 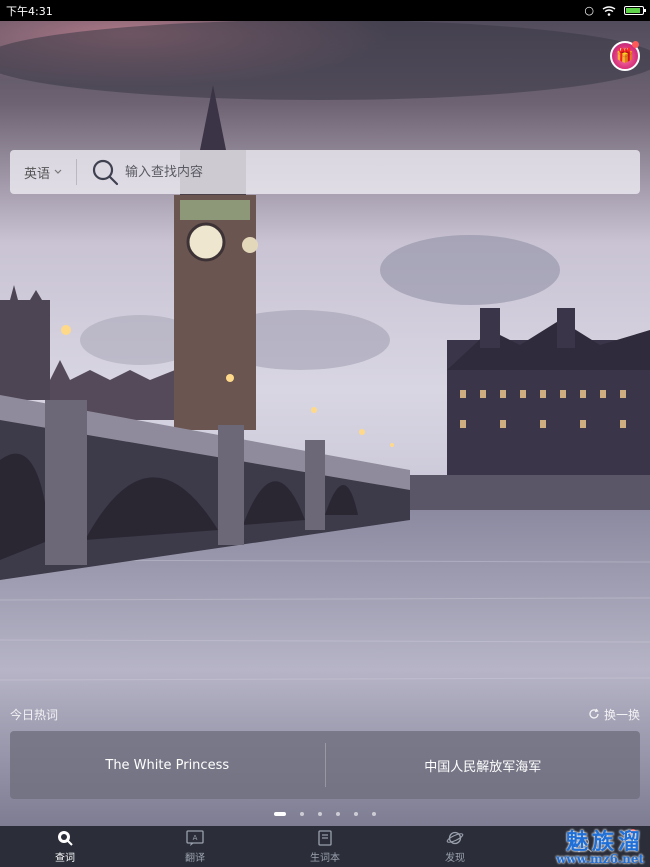 I want to click on search-bar: 英语, so click(x=325, y=172).